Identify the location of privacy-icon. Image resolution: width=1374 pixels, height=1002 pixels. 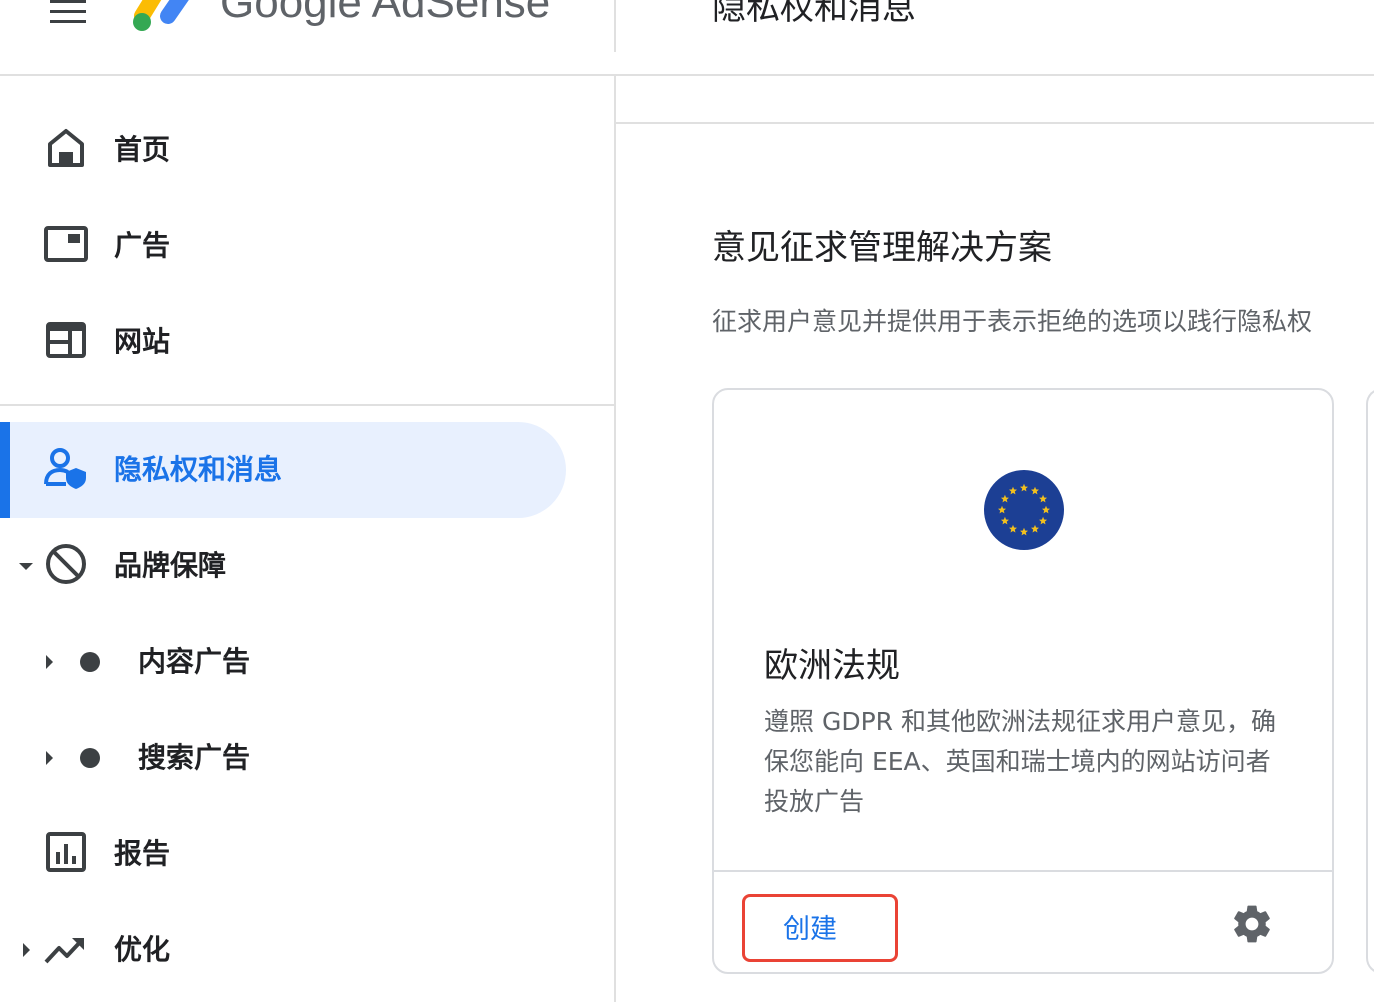
(65, 468).